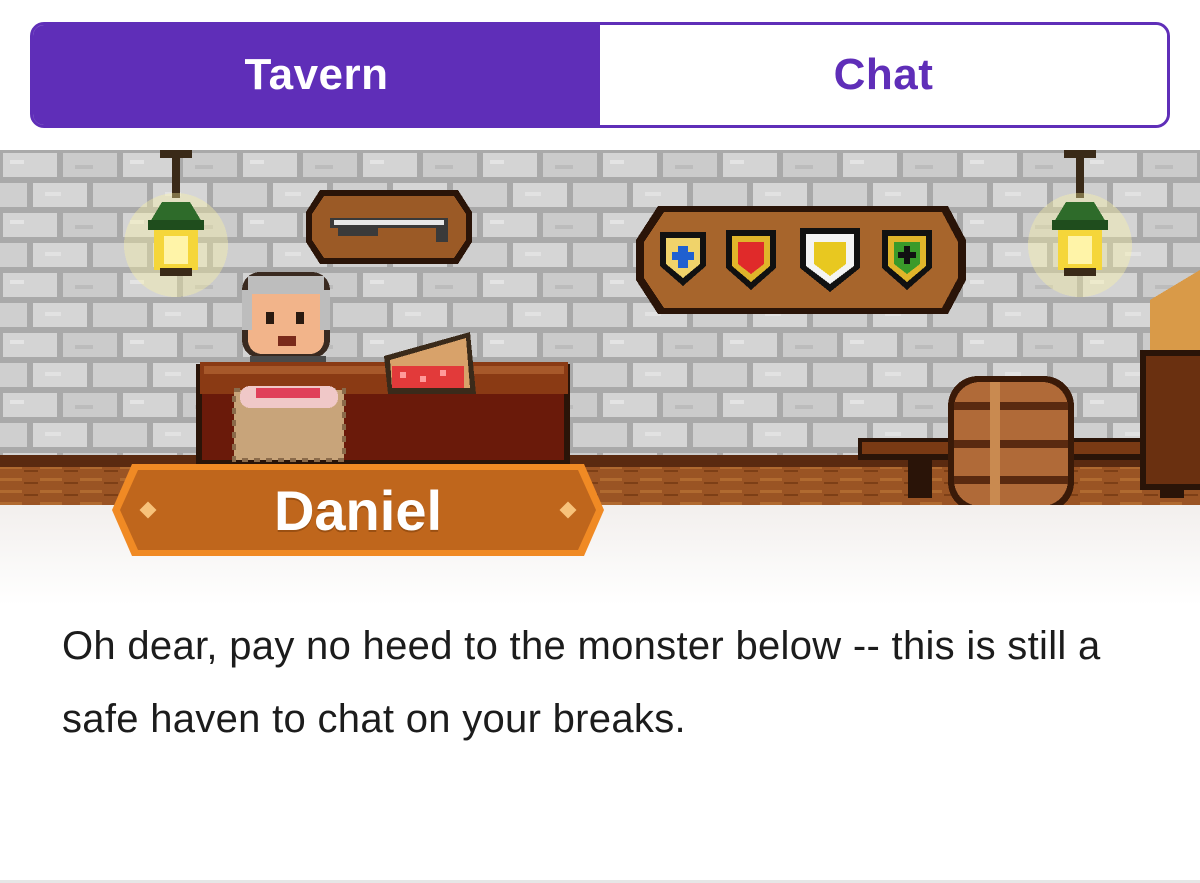 The image size is (1200, 883). I want to click on sword-plaque, so click(389, 227).